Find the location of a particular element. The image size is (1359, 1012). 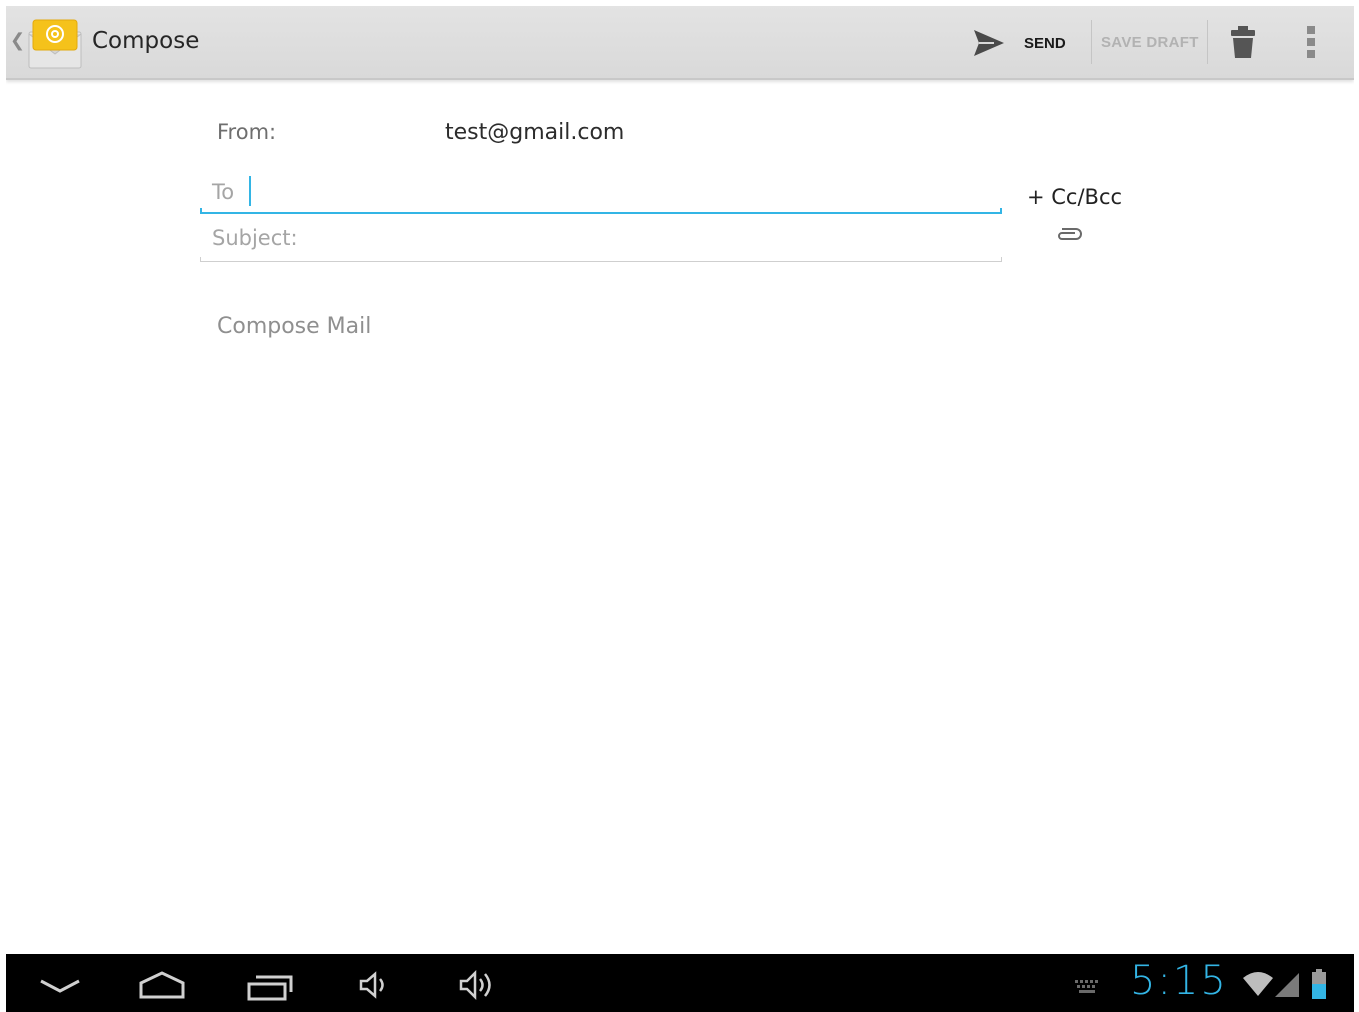

from-account: test@gmail.com is located at coordinates (534, 132).